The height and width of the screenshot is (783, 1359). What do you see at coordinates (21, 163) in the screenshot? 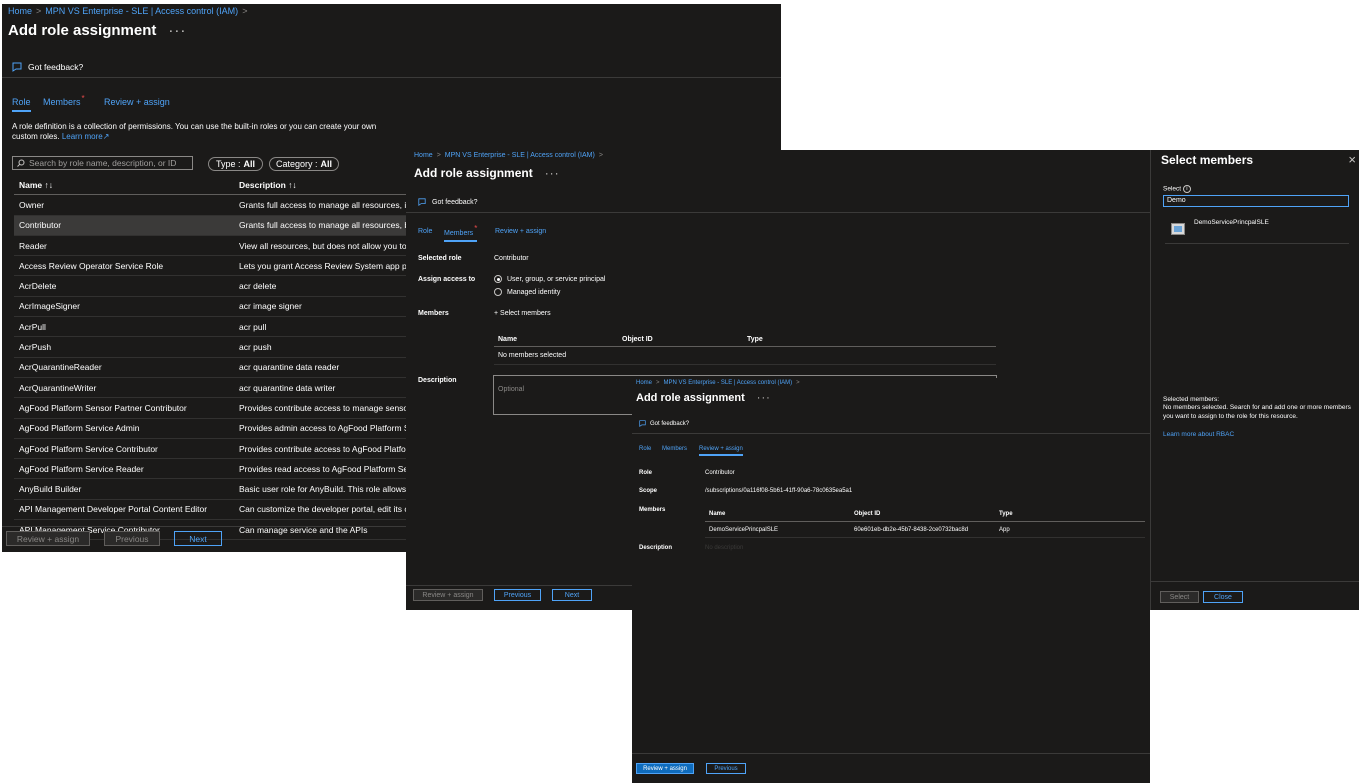
I see `search-icon` at bounding box center [21, 163].